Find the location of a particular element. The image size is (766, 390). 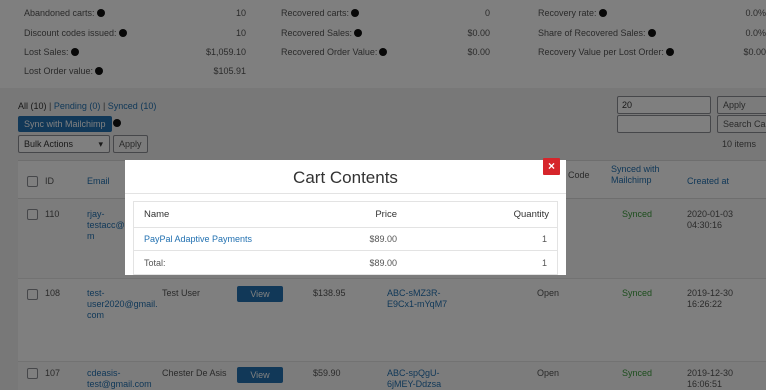

column-quantity: Quantity is located at coordinates (531, 214).